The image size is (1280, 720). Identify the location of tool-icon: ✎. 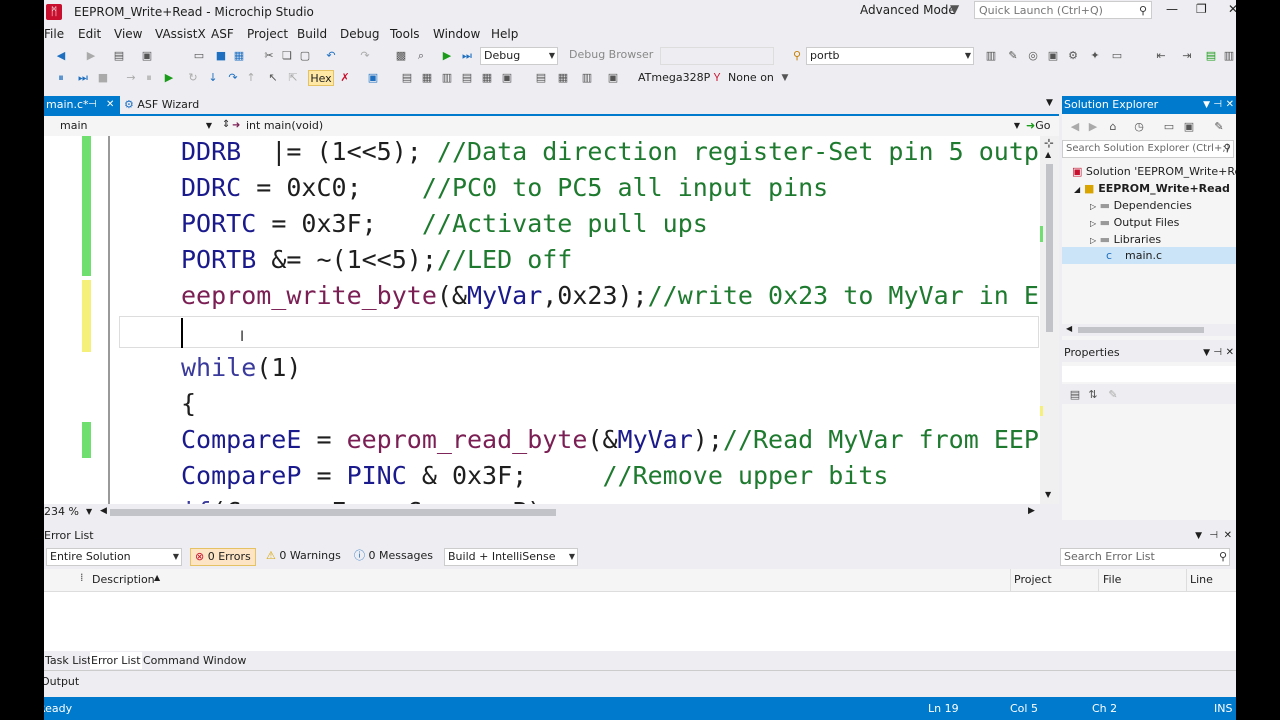
(1013, 56).